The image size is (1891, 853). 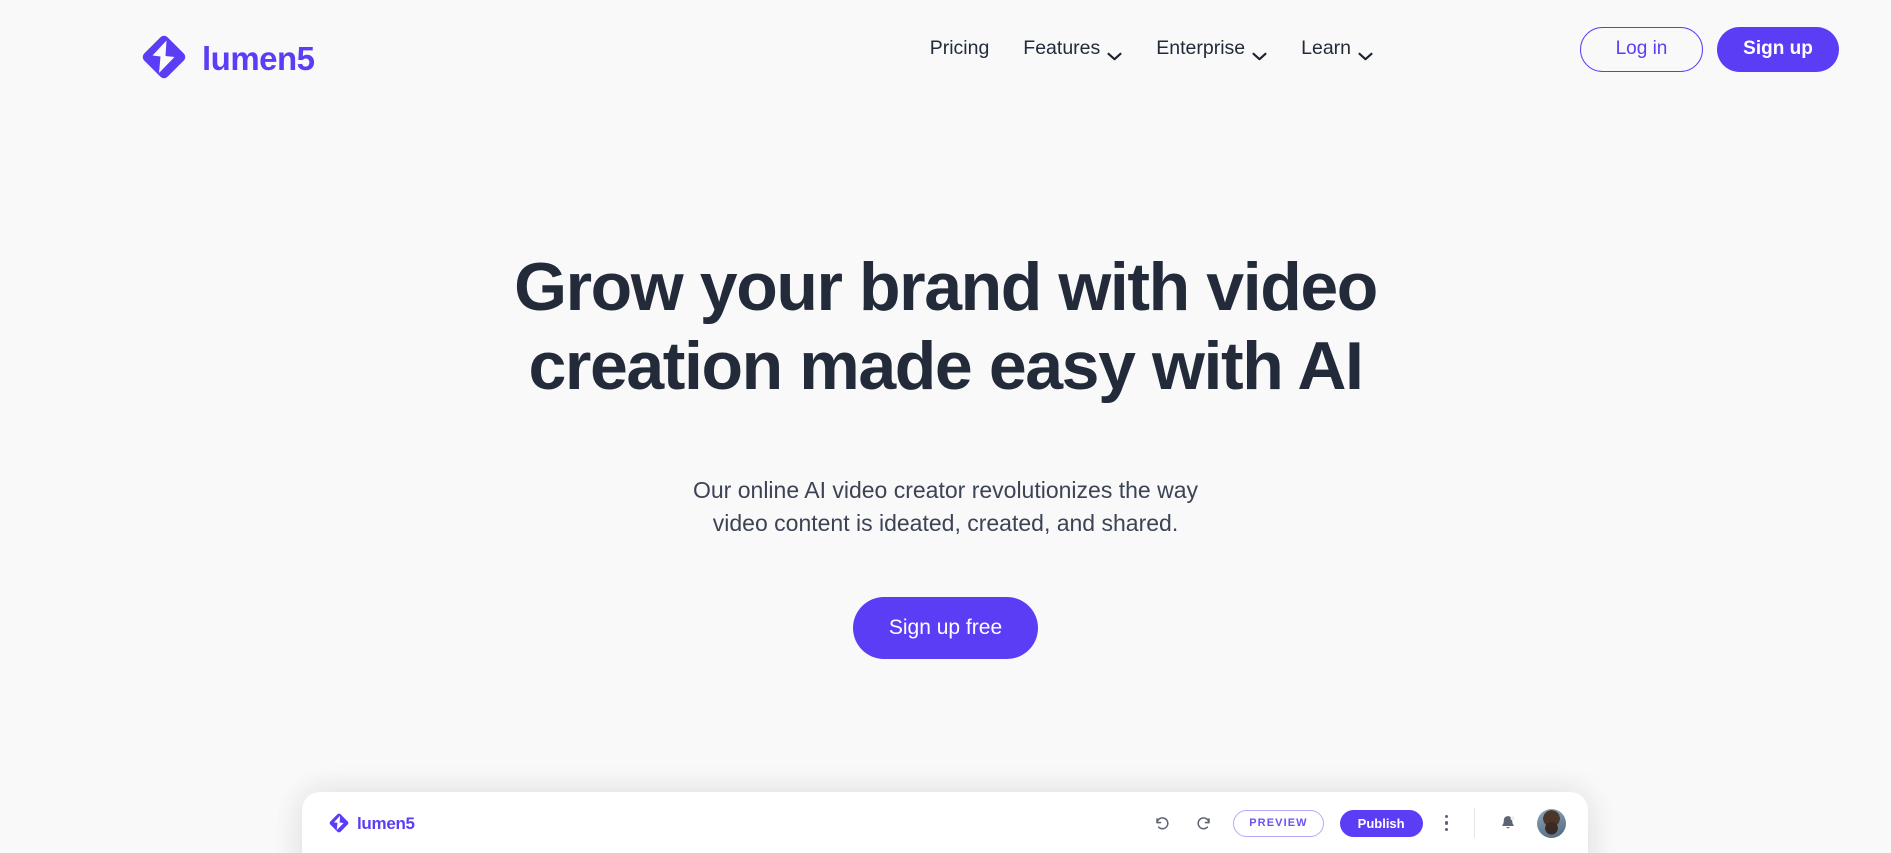 I want to click on header-actions: Log in Sign up, so click(x=1709, y=49).